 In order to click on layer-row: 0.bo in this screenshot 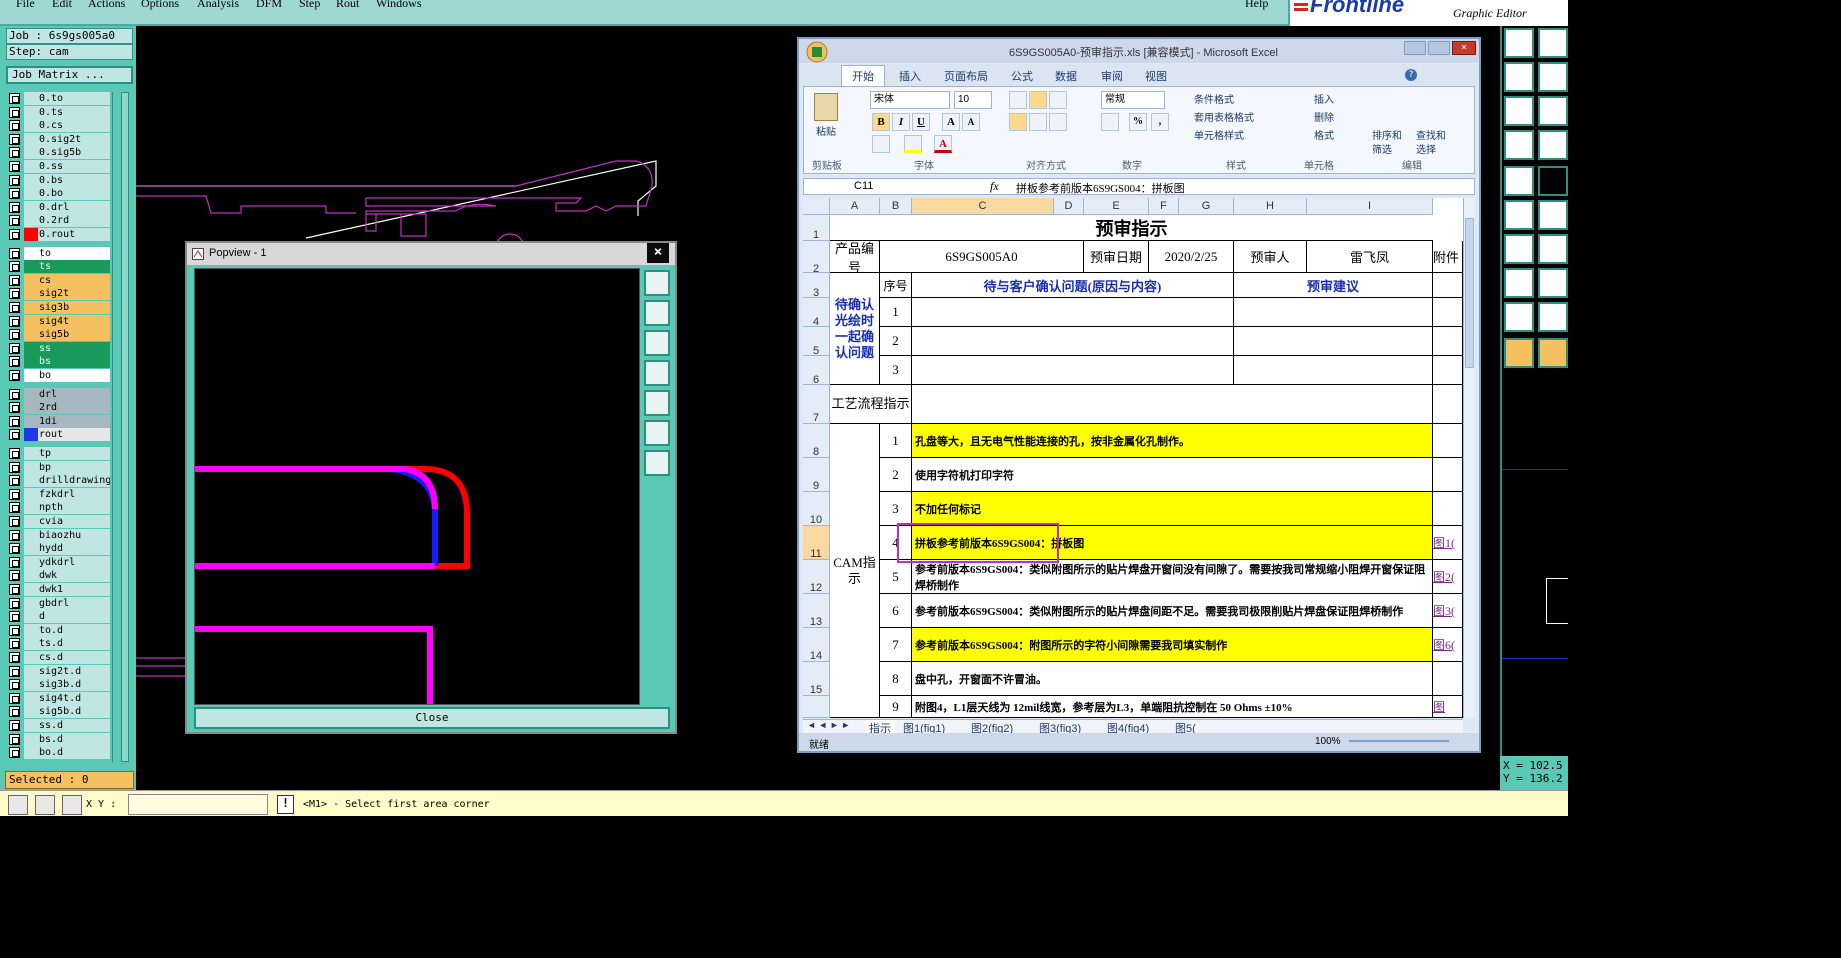, I will do `click(58, 194)`.